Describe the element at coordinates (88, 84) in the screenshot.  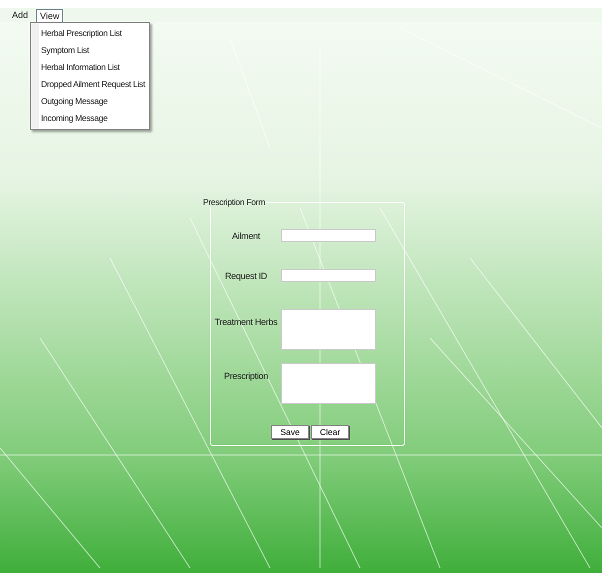
I see `menu-entry: Dropped Ailment Request List` at that location.